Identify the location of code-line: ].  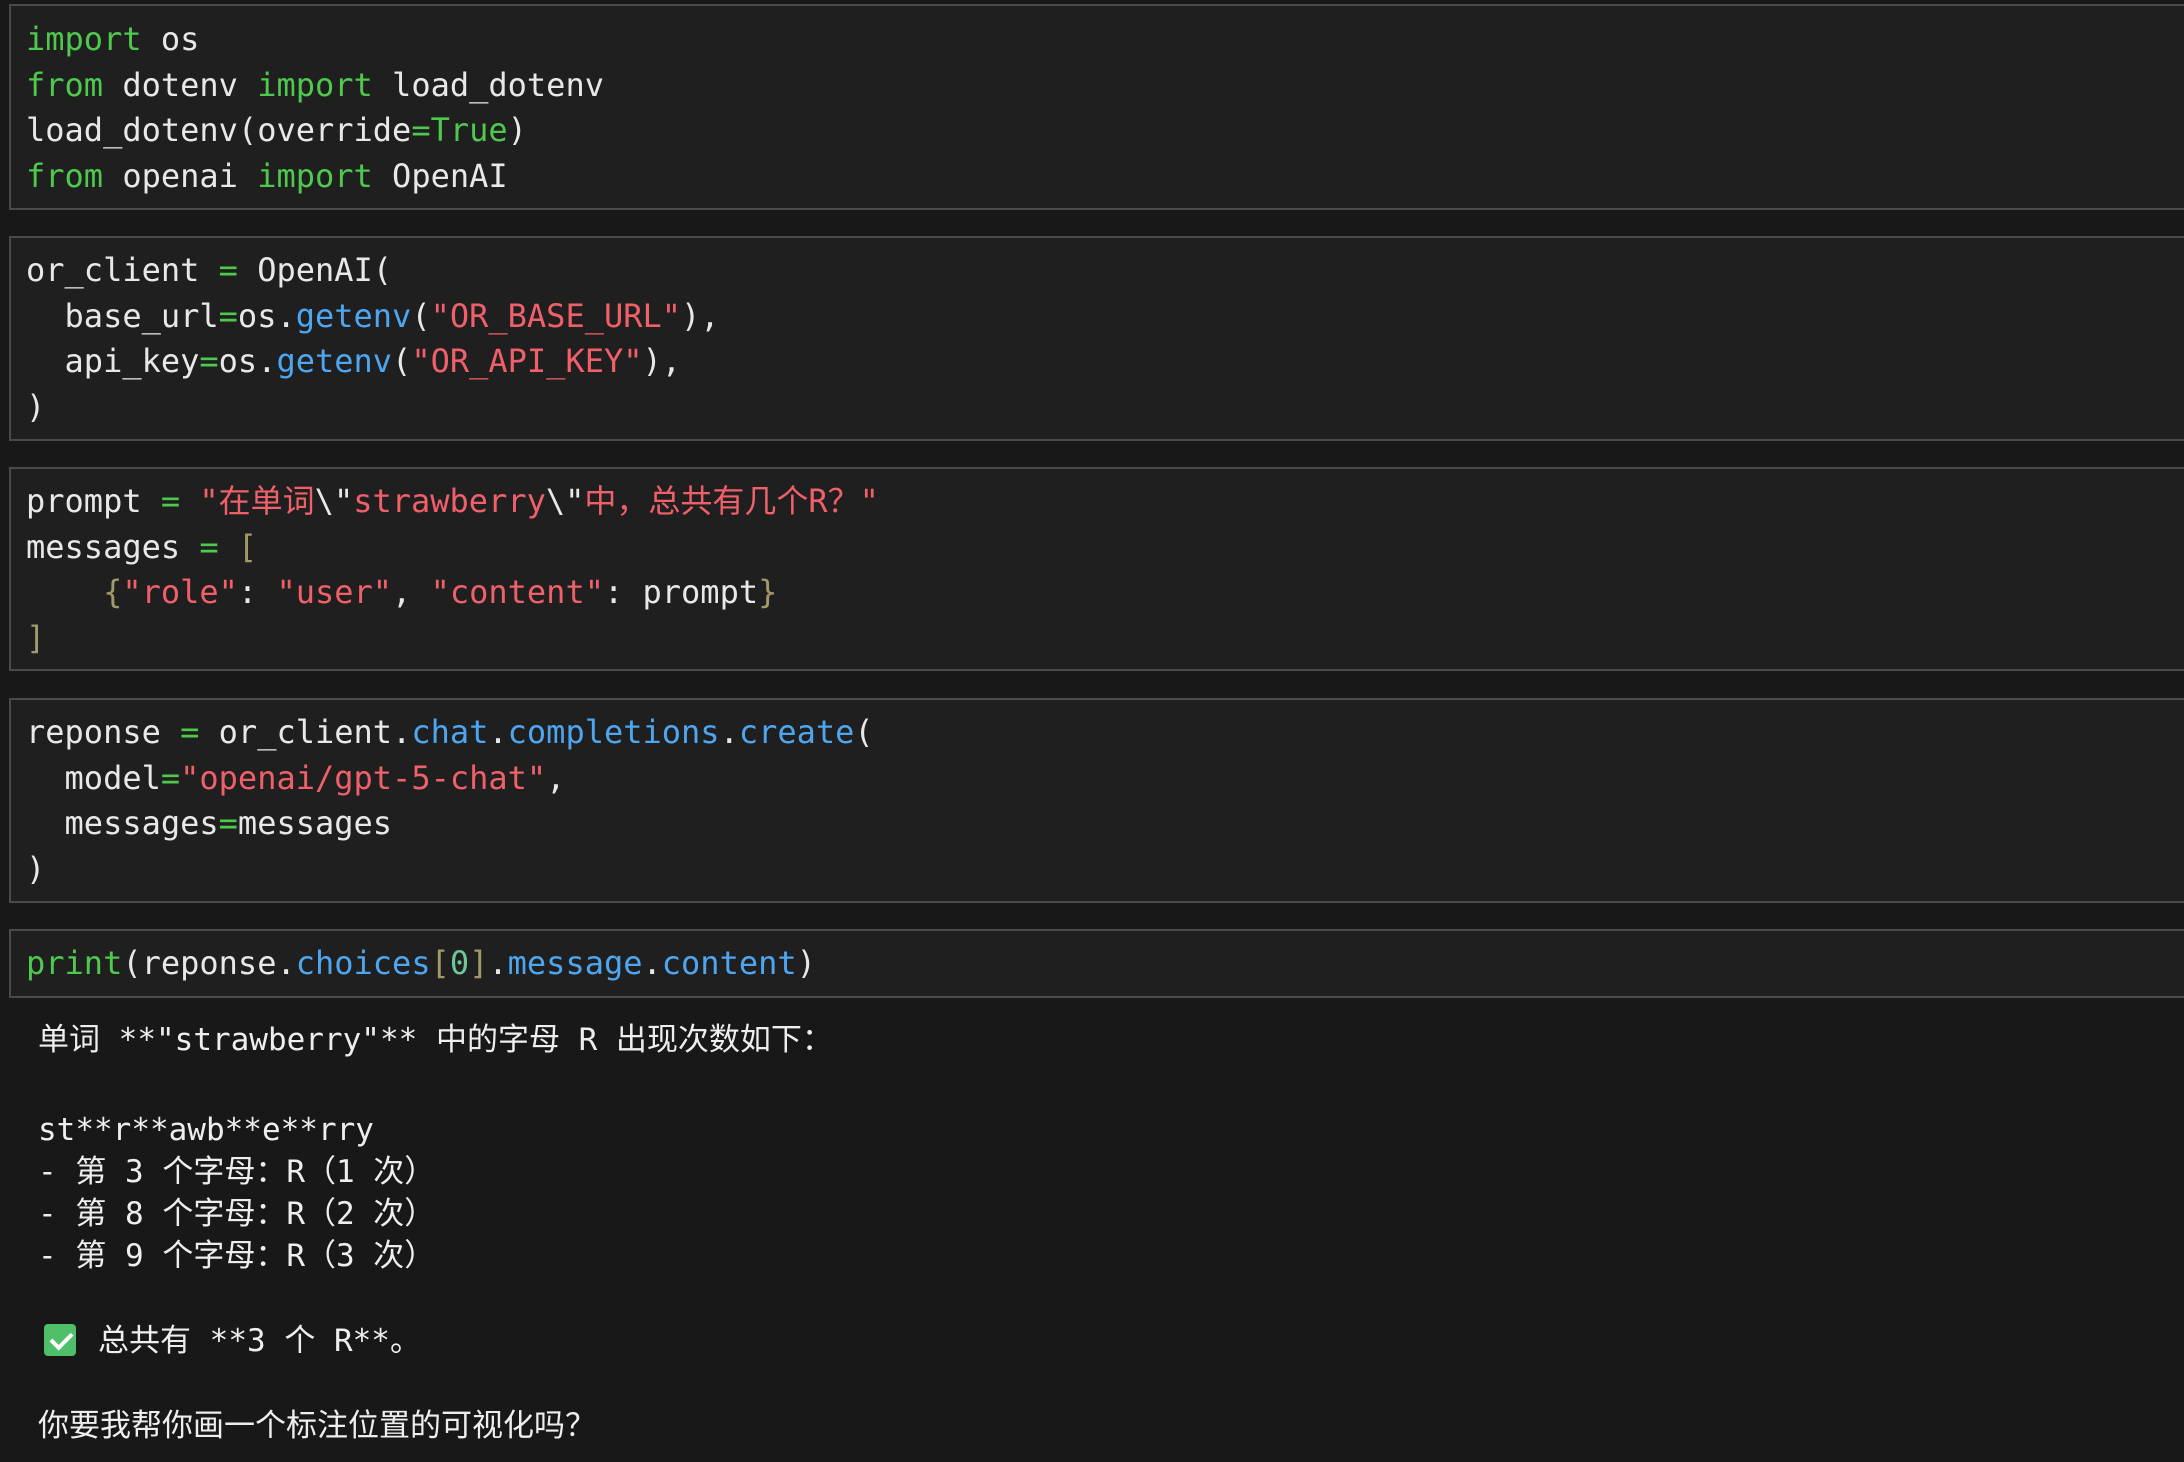
(1105, 639).